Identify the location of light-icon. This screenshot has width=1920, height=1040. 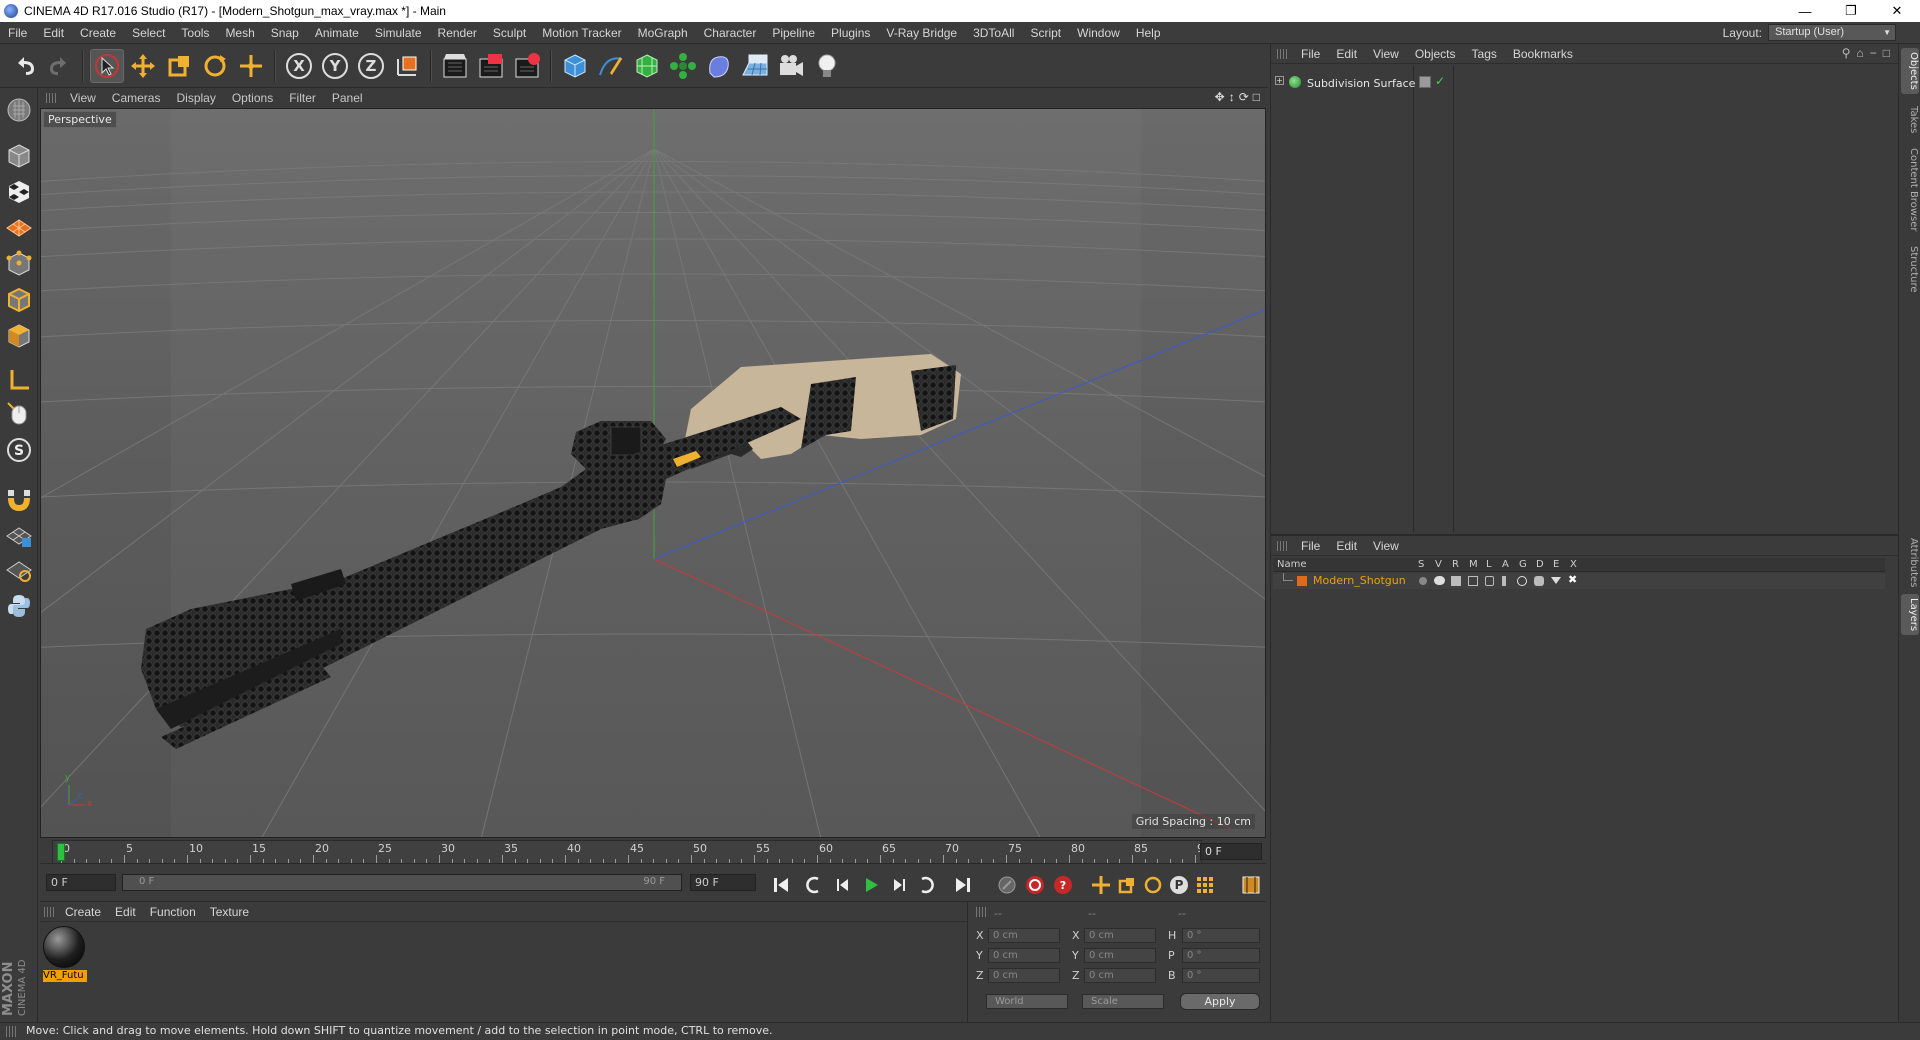
(827, 66).